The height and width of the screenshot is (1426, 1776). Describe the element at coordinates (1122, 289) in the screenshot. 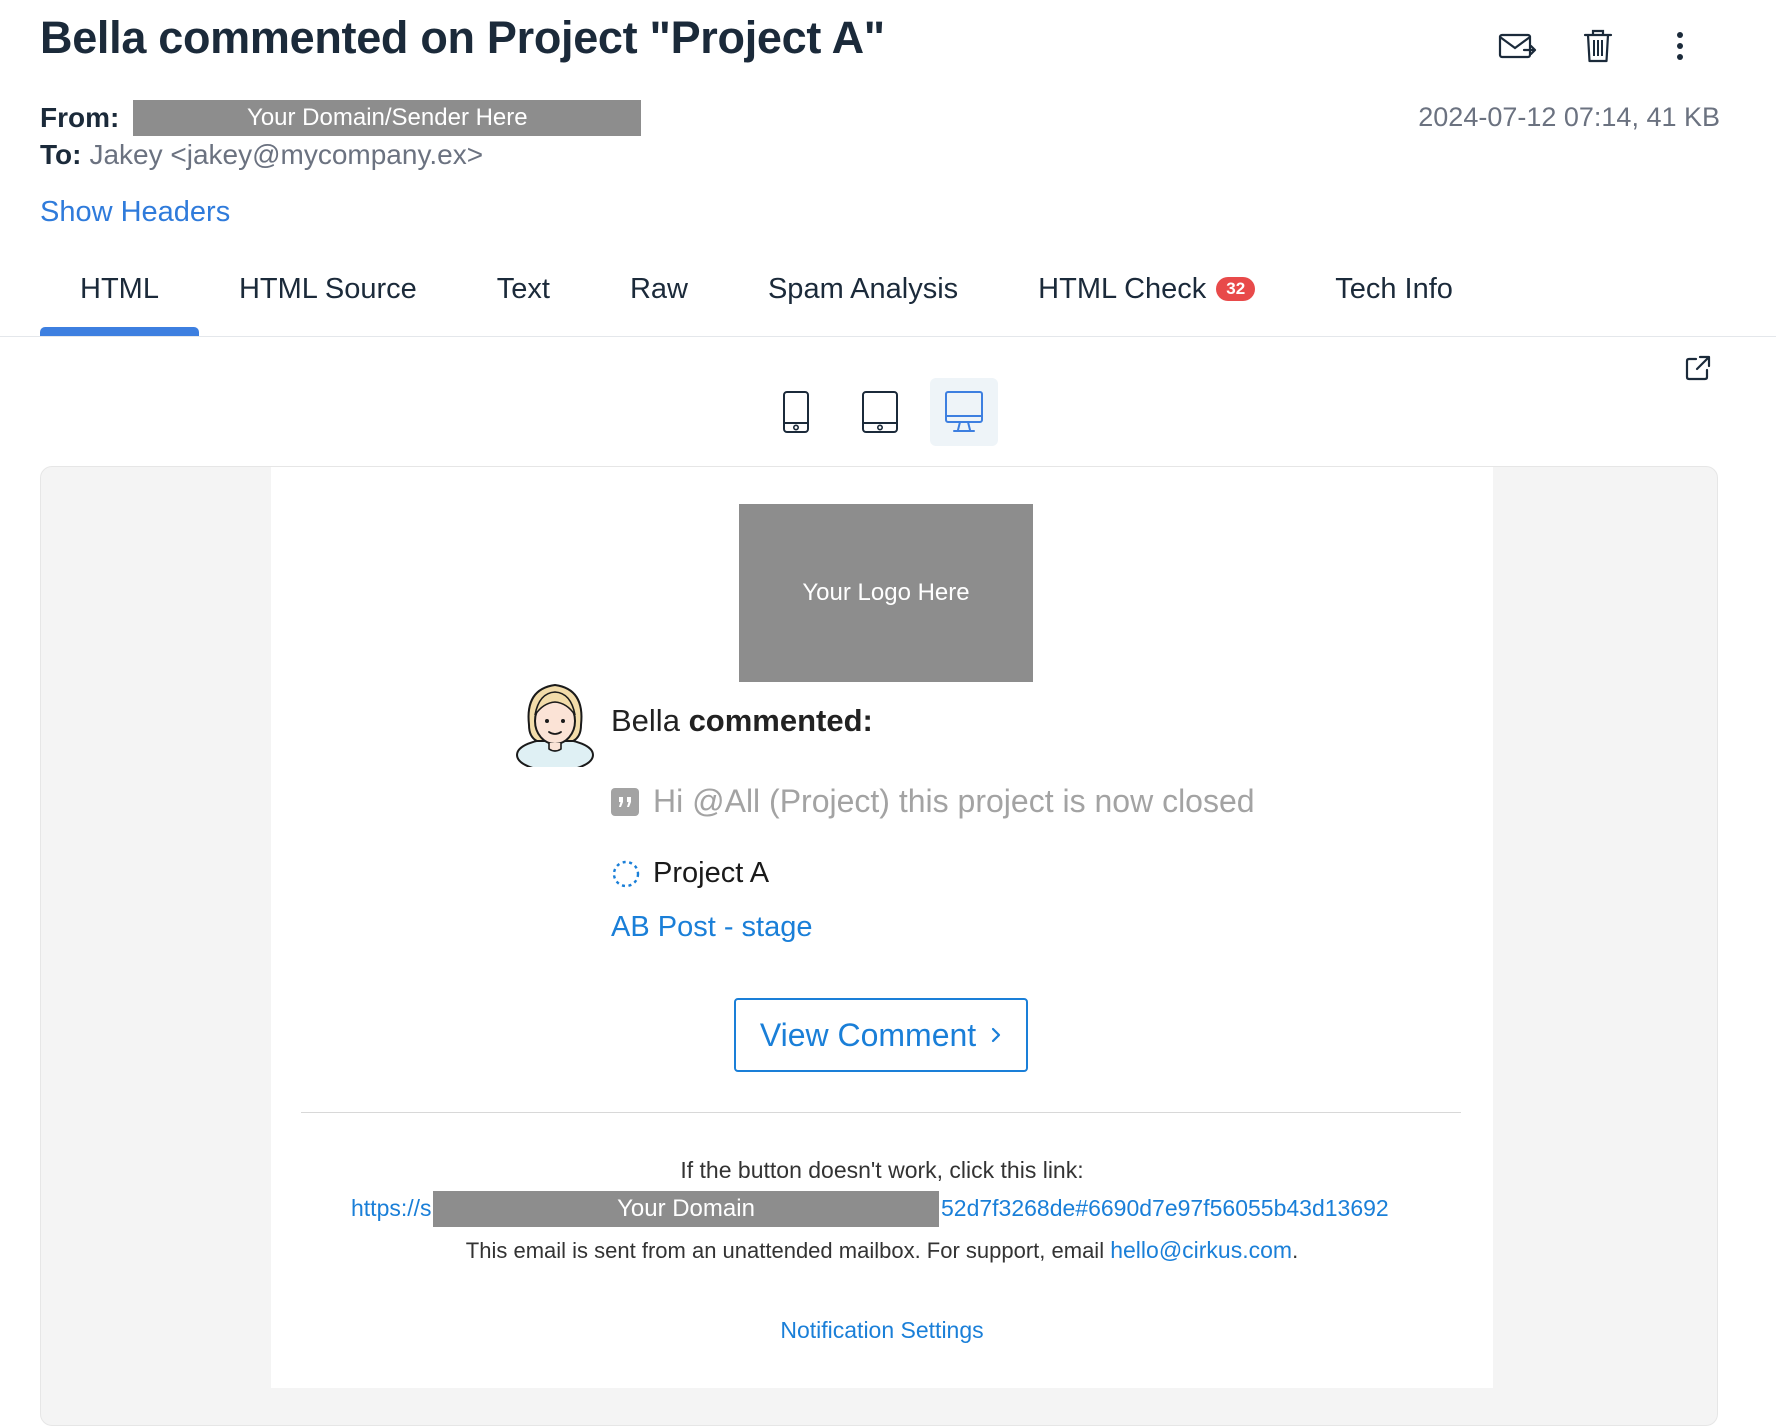

I see `tab-label: HTML Check` at that location.